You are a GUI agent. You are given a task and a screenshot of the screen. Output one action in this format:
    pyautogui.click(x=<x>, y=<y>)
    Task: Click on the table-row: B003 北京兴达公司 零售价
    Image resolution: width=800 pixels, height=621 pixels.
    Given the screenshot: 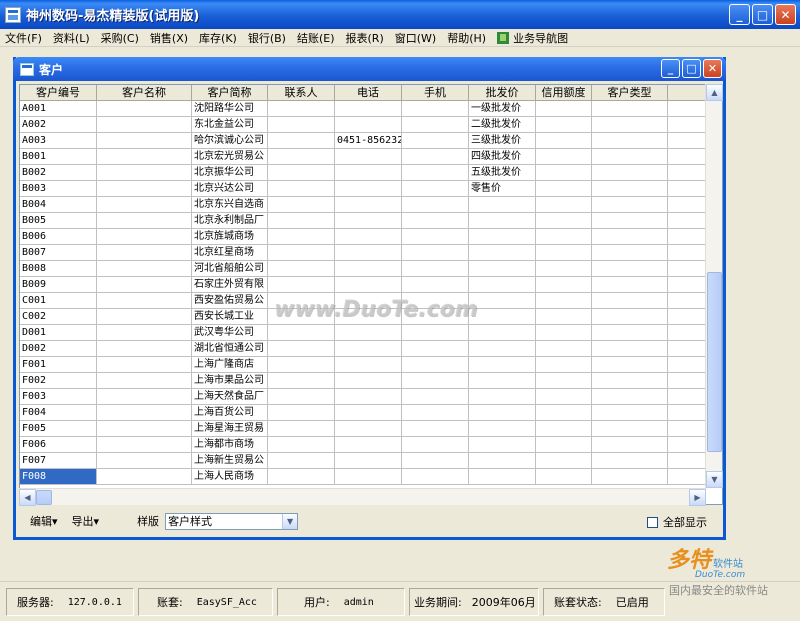 What is the action you would take?
    pyautogui.click(x=371, y=189)
    